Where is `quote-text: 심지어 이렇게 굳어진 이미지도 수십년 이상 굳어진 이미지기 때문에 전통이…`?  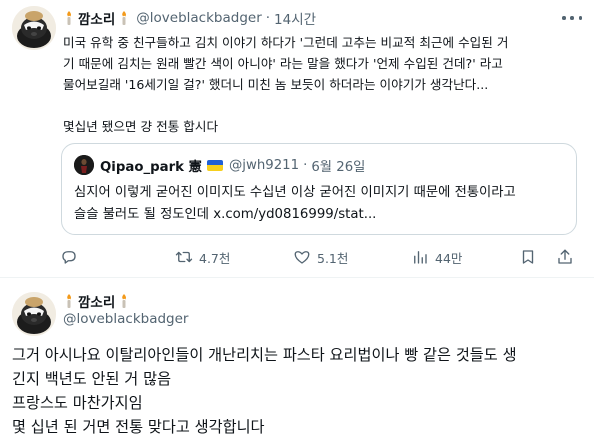
quote-text: 심지어 이렇게 굳어진 이미지도 수십년 이상 굳어진 이미지기 때문에 전통이… is located at coordinates (324, 204).